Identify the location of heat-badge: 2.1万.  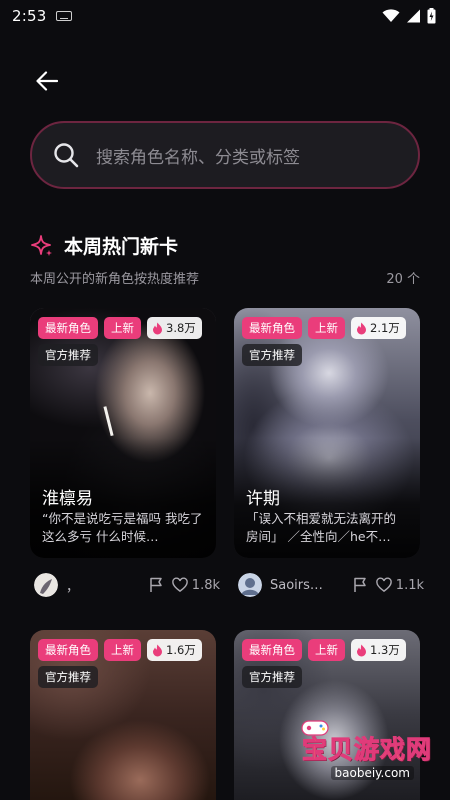
(378, 328).